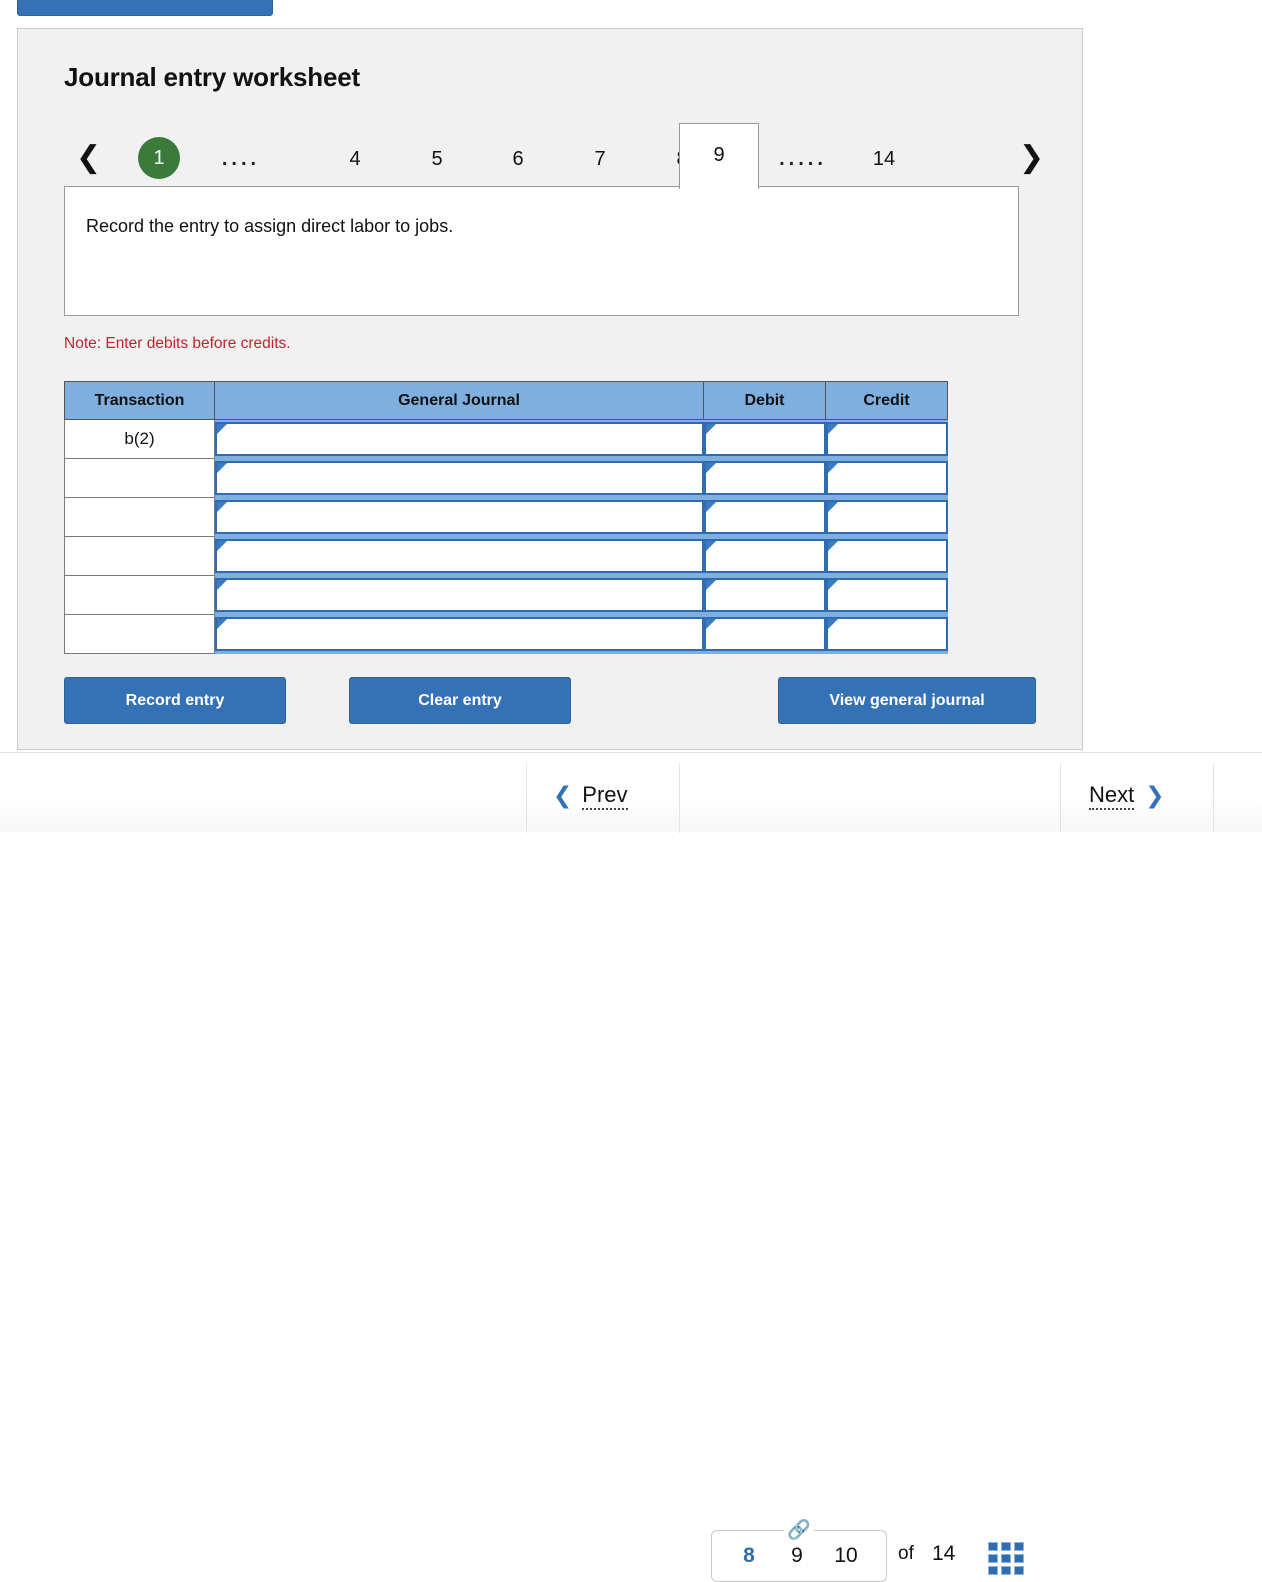 The width and height of the screenshot is (1262, 1582). Describe the element at coordinates (906, 1553) in the screenshot. I see `of-label: of` at that location.